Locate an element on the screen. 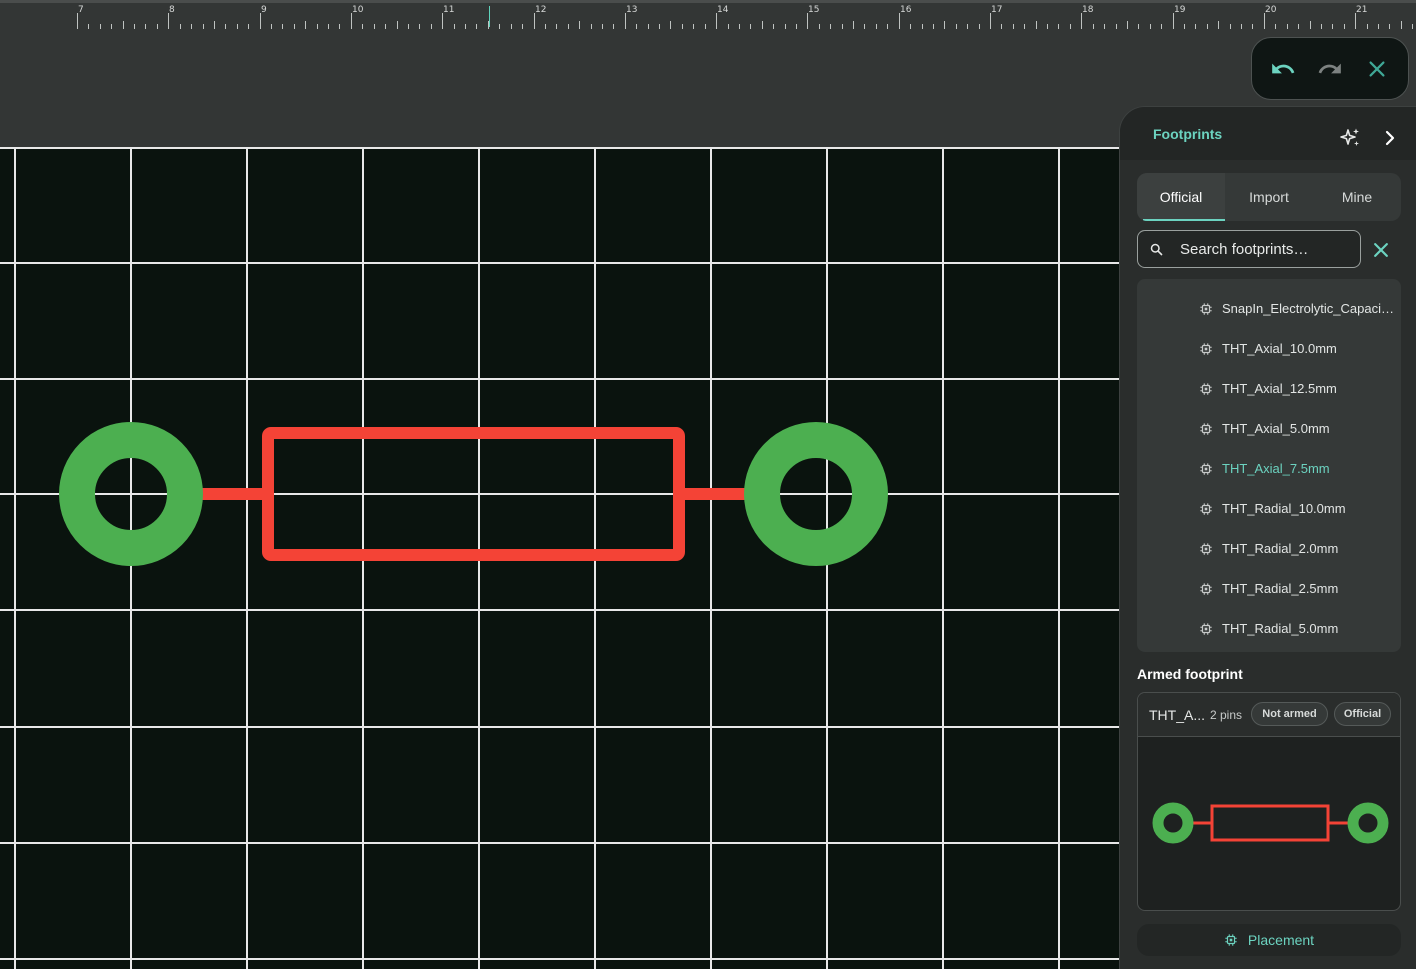  ai-suggest-button is located at coordinates (1350, 138).